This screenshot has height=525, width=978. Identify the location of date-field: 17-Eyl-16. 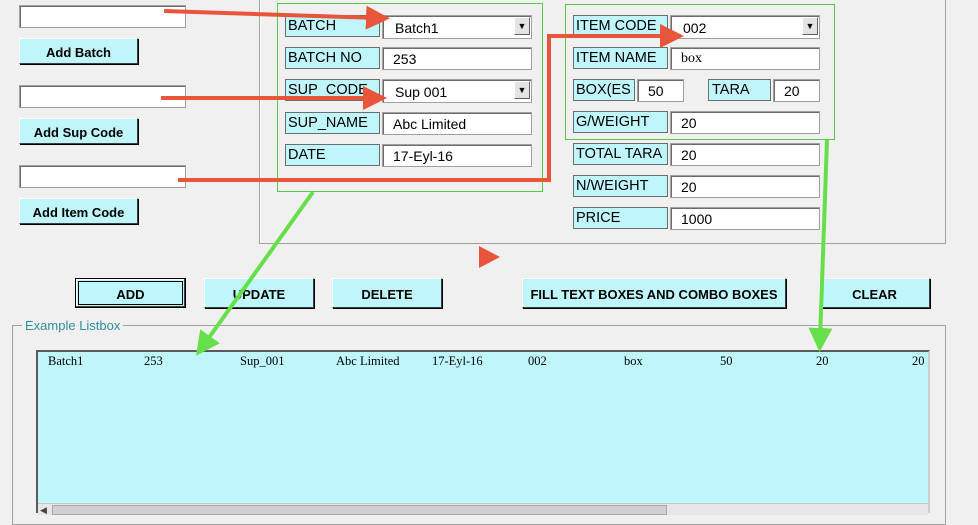
(457, 155).